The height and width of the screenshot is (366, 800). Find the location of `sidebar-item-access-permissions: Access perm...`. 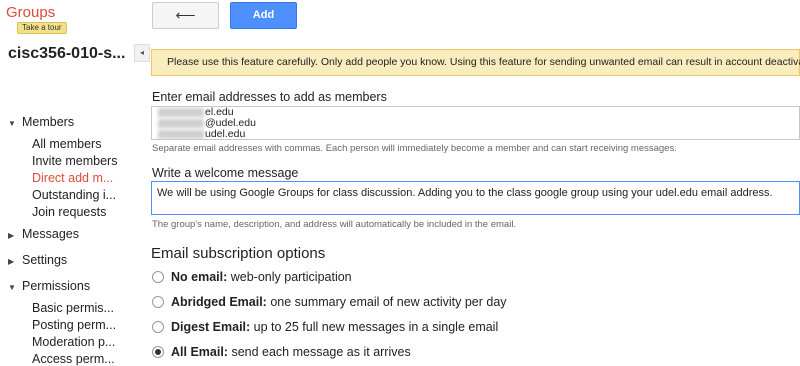

sidebar-item-access-permissions: Access perm... is located at coordinates (73, 359).